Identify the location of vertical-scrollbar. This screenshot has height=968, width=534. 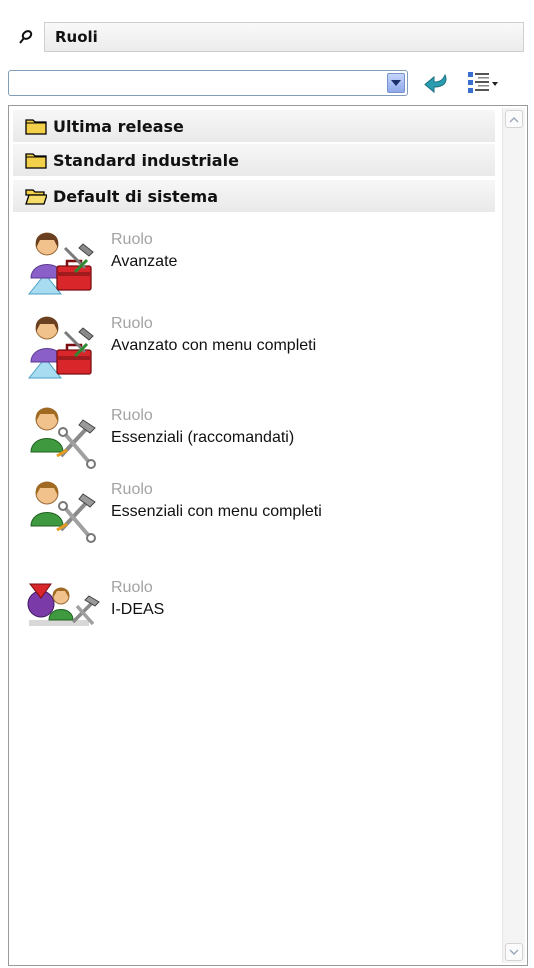
(513, 535).